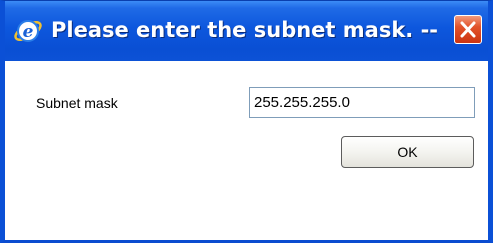 The height and width of the screenshot is (243, 493). I want to click on svg-text: e, so click(28, 32).